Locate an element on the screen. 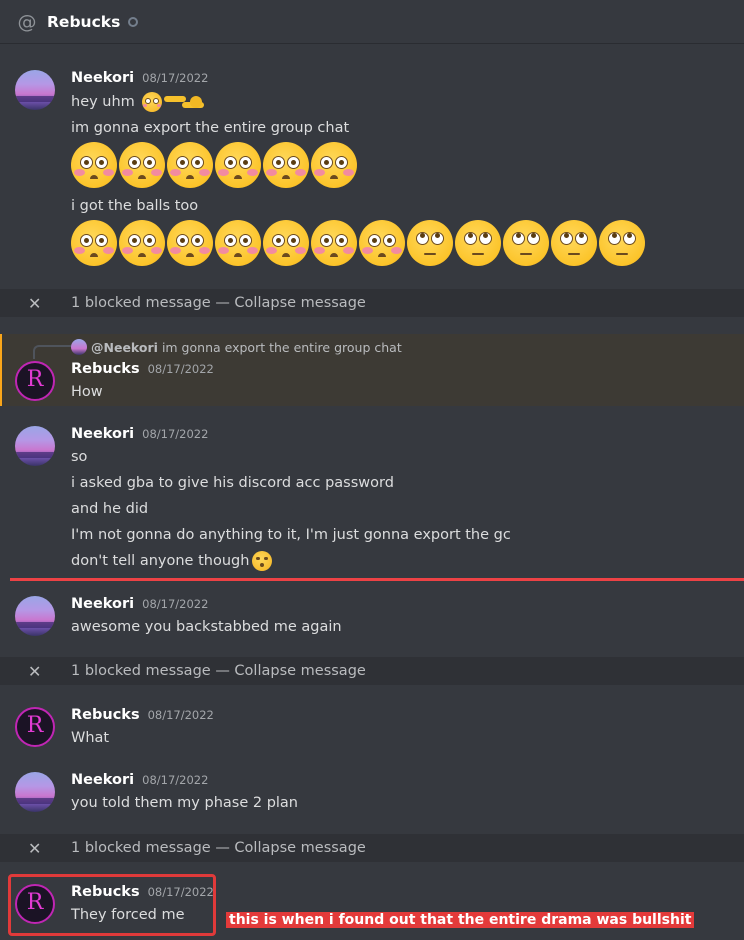 Image resolution: width=744 pixels, height=940 pixels. at-icon: @ is located at coordinates (27, 21).